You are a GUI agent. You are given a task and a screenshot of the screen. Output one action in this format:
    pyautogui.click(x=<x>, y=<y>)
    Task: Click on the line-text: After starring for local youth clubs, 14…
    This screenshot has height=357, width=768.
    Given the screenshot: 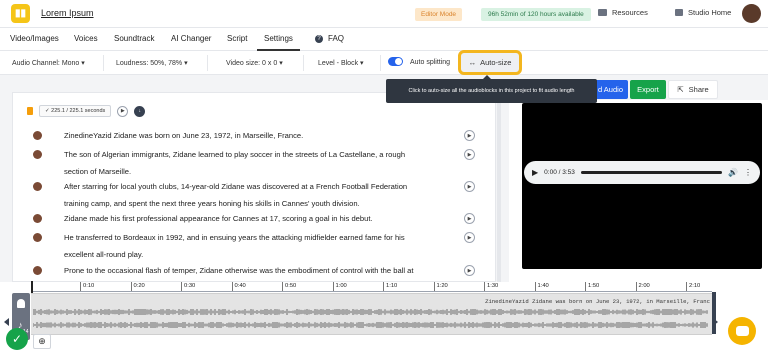 What is the action you would take?
    pyautogui.click(x=259, y=195)
    